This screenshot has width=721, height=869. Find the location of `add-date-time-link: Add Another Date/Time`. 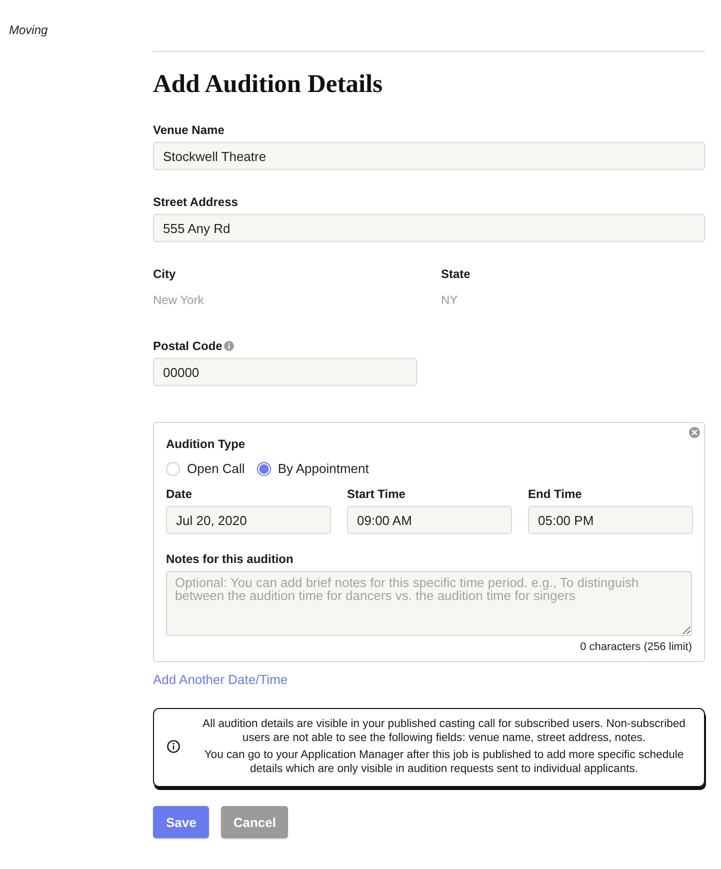

add-date-time-link: Add Another Date/Time is located at coordinates (220, 680).